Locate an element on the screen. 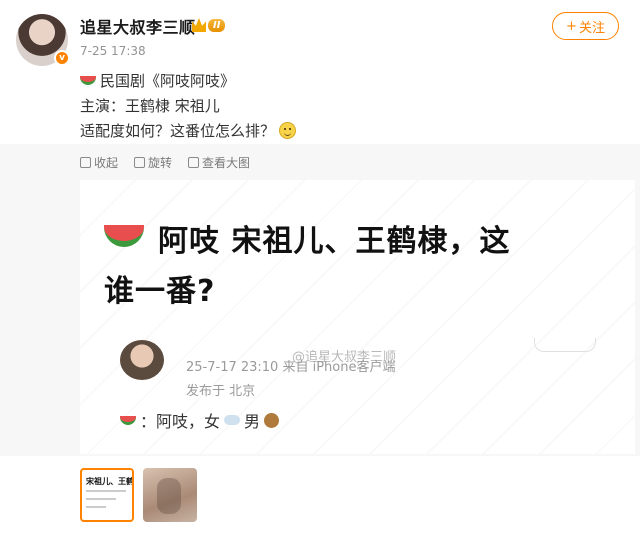 Image resolution: width=640 pixels, height=538 pixels. collapse-button: 收起 is located at coordinates (99, 162).